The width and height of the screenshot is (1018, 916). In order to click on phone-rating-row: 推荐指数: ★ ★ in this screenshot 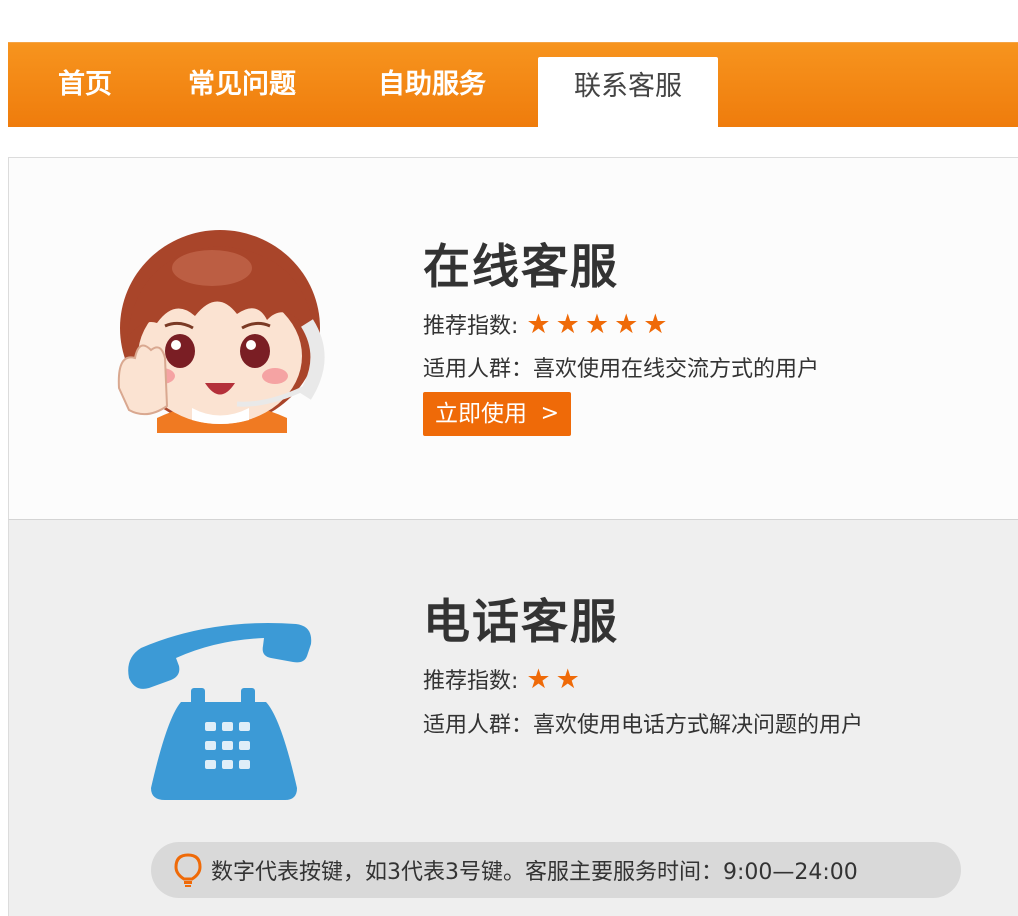, I will do `click(504, 679)`.